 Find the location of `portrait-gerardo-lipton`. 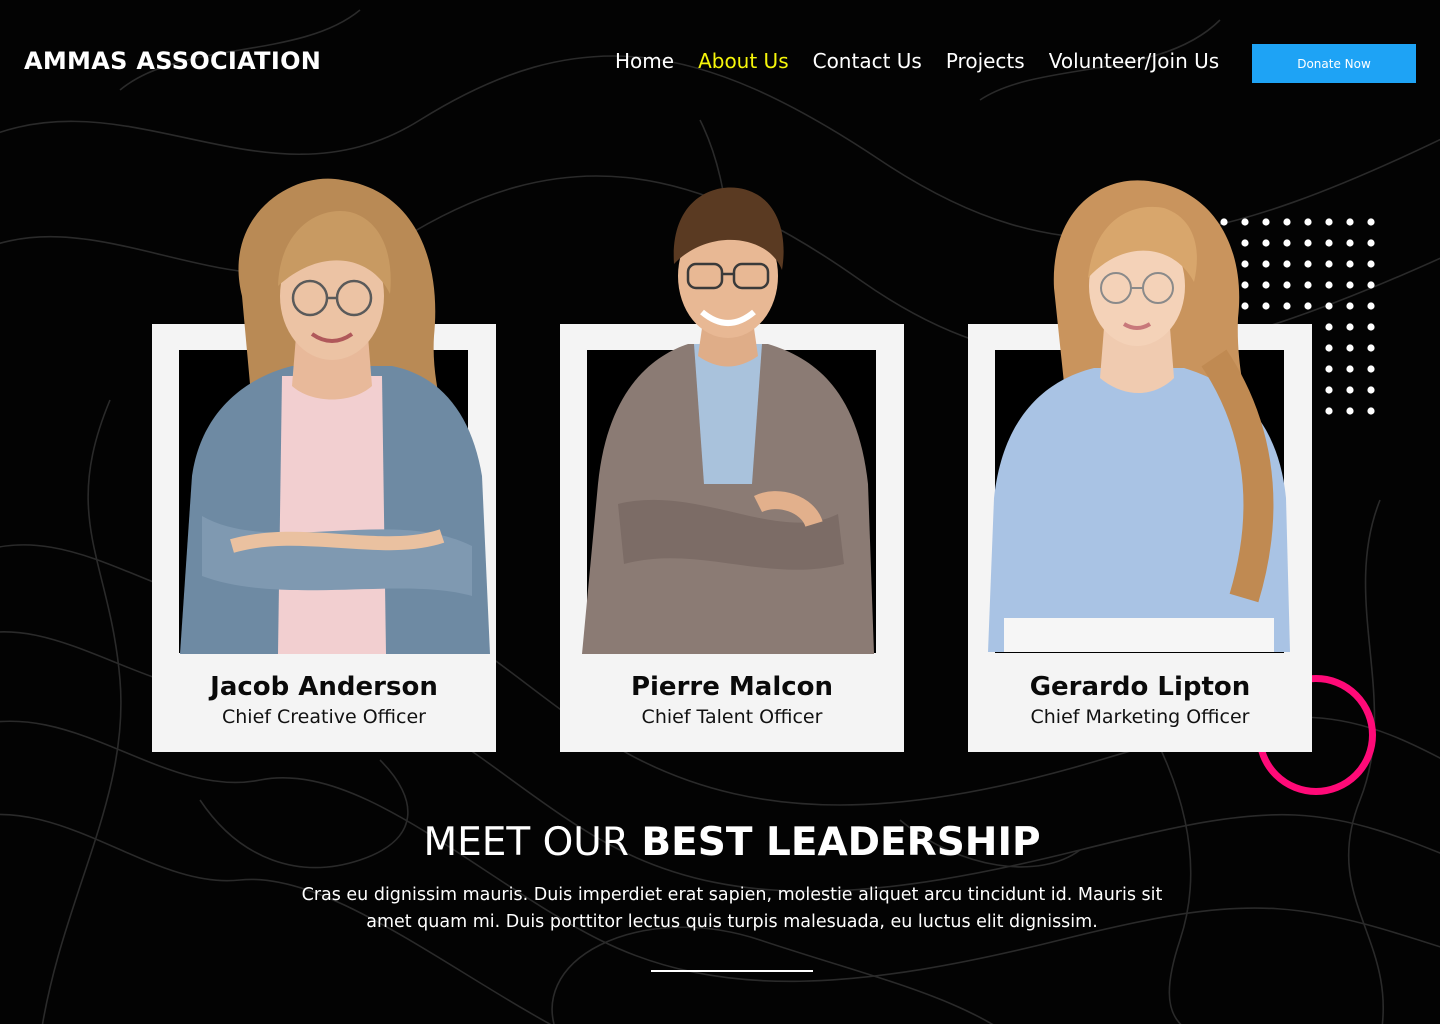

portrait-gerardo-lipton is located at coordinates (1139, 416).